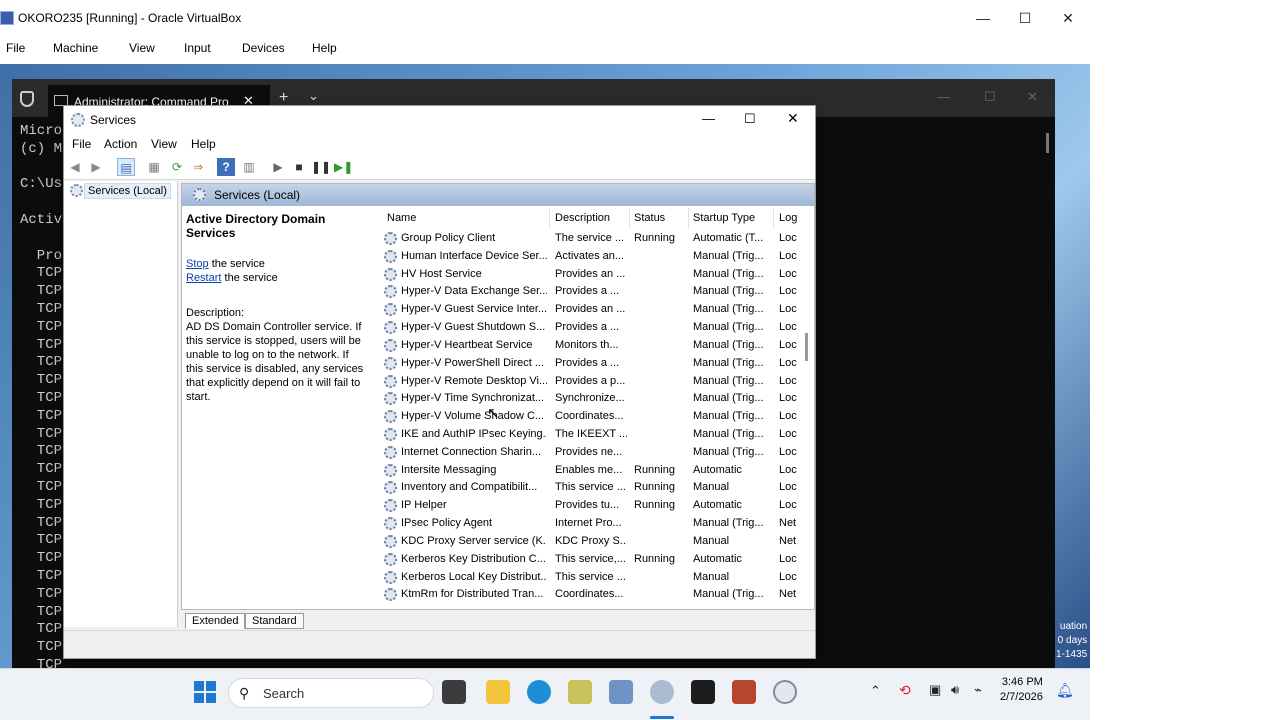 This screenshot has width=1280, height=720. What do you see at coordinates (806, 347) in the screenshot?
I see `vertical-scrollbar` at bounding box center [806, 347].